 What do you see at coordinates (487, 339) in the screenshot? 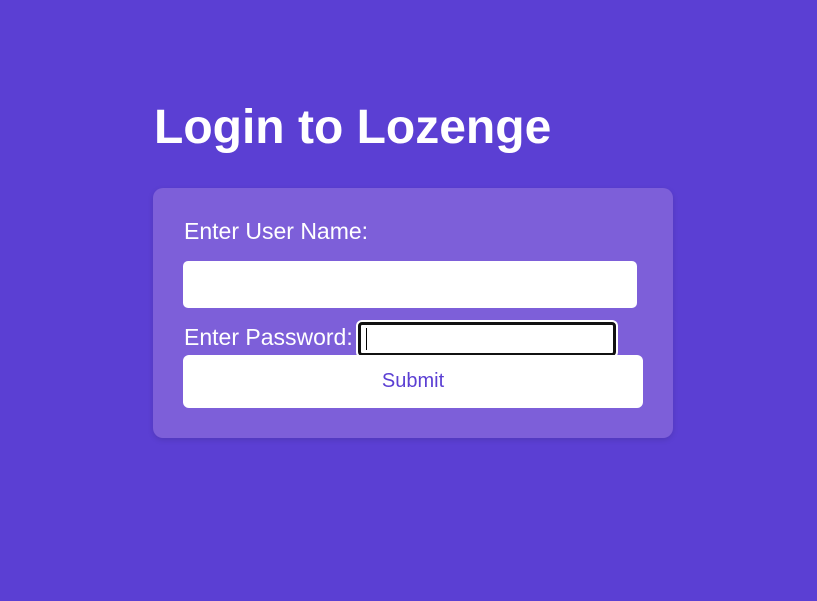
I see `password-input` at bounding box center [487, 339].